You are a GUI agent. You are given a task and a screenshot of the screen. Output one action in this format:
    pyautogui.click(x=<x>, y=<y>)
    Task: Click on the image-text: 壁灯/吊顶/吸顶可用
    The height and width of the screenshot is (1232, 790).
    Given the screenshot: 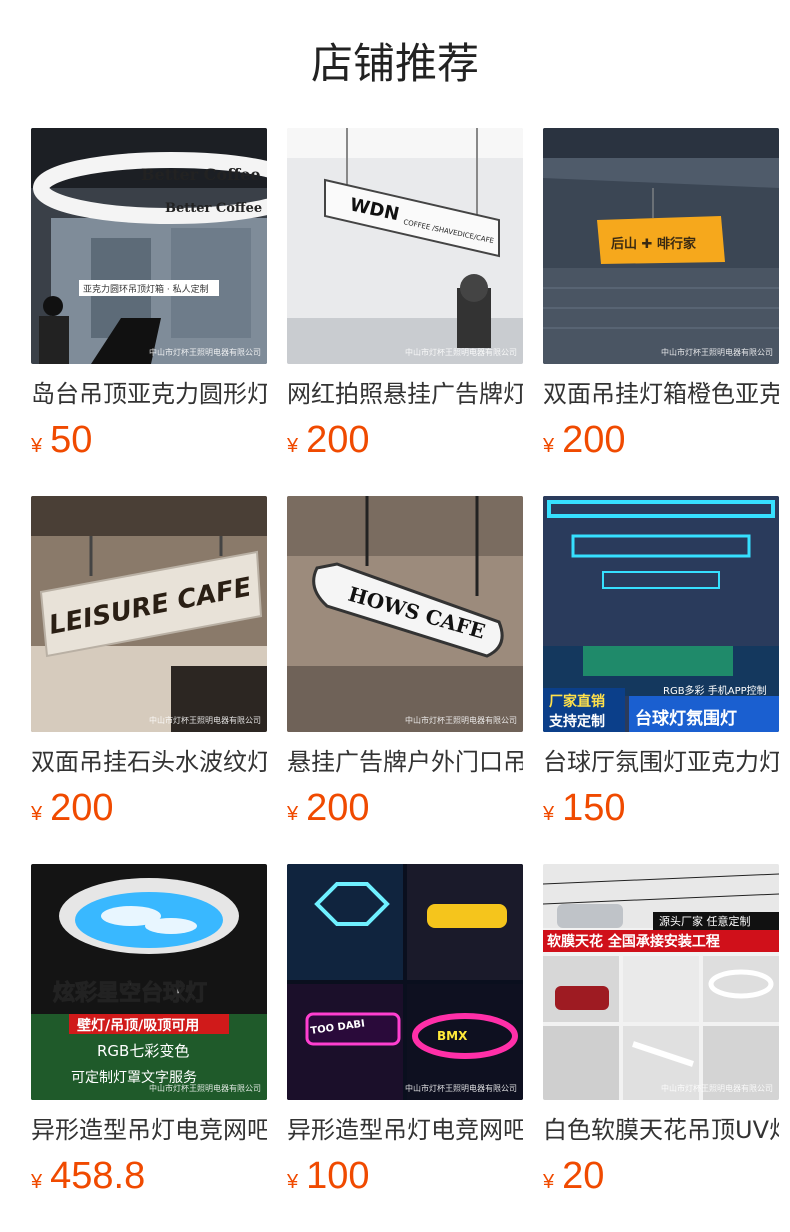 What is the action you would take?
    pyautogui.click(x=138, y=1025)
    